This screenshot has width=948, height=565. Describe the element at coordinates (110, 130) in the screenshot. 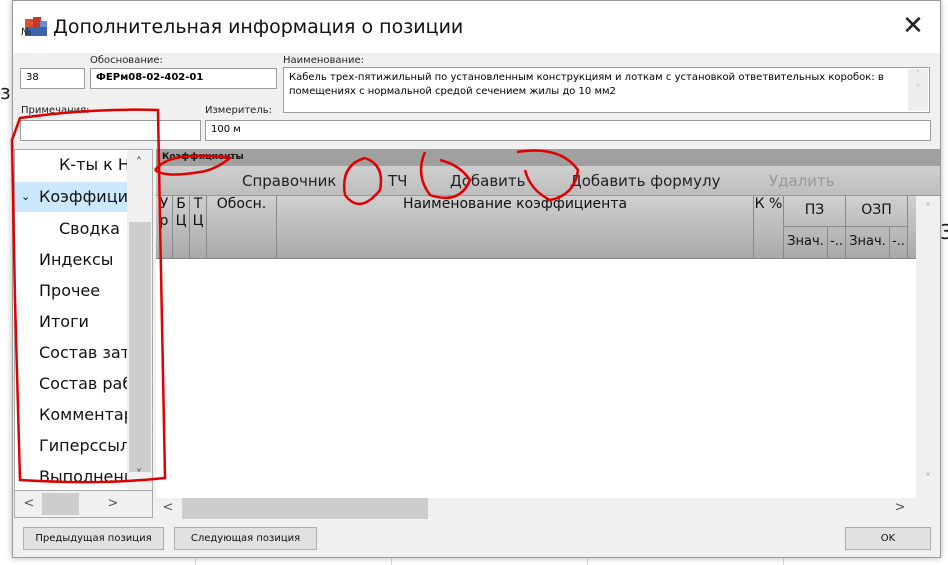

I see `notes-field` at that location.